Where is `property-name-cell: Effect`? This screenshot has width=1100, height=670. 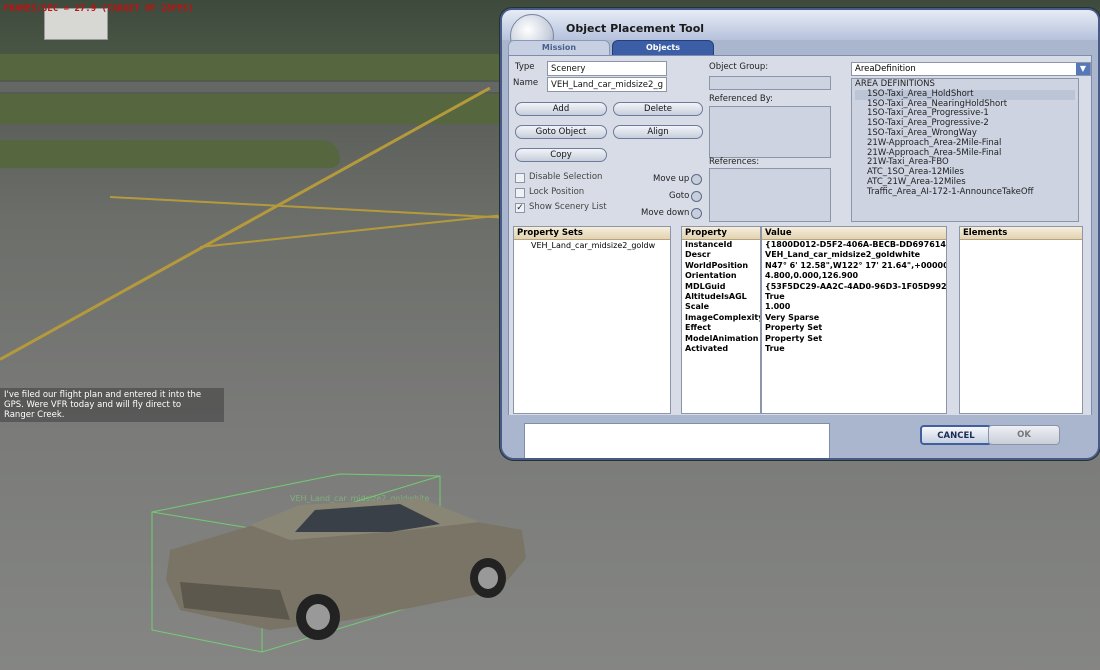 property-name-cell: Effect is located at coordinates (721, 328).